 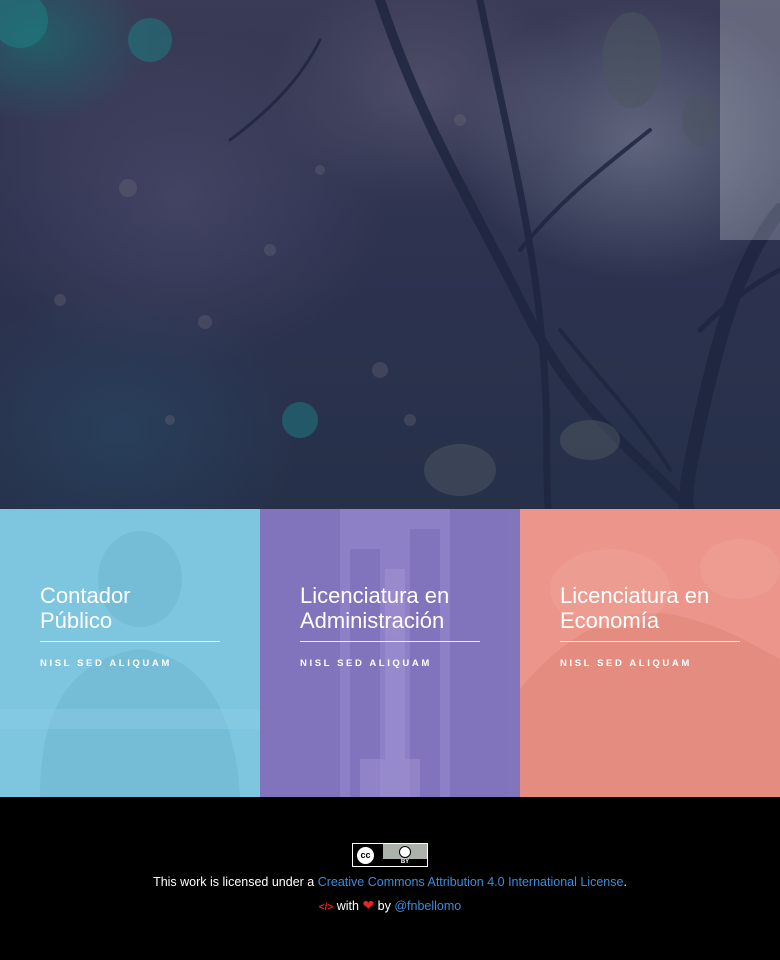 I want to click on author-link: @fnbellomo, so click(x=427, y=906).